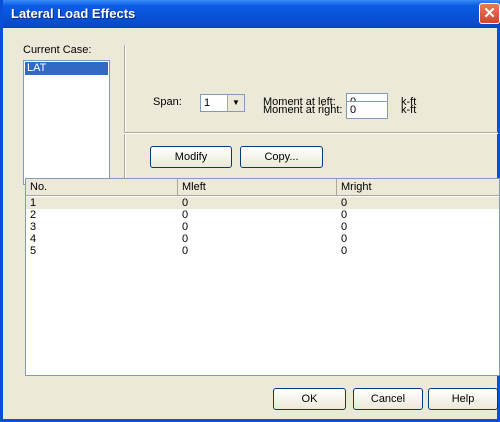 Image resolution: width=500 pixels, height=422 pixels. I want to click on window-title: Lateral Load Effects, so click(73, 13).